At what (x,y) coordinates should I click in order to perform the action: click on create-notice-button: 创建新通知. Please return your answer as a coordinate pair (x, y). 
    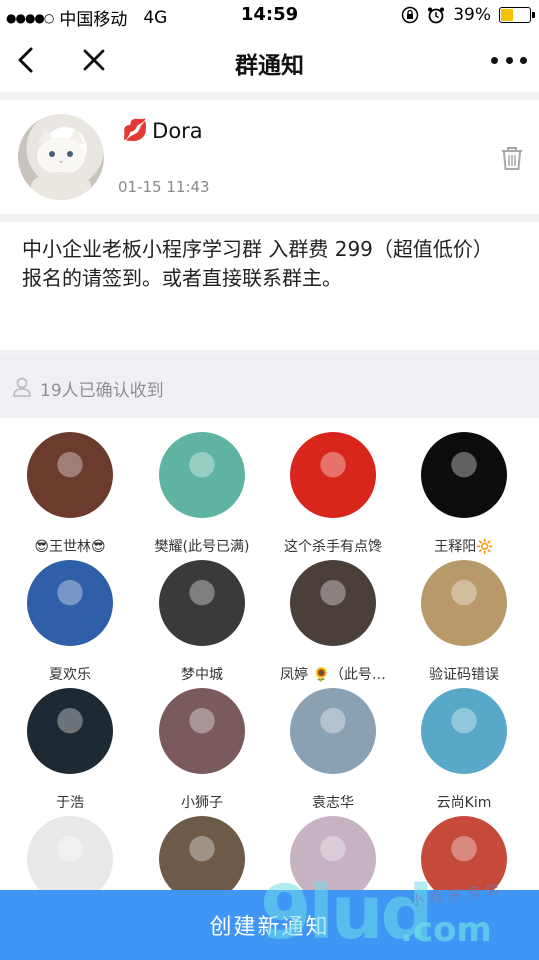
    Looking at the image, I should click on (269, 925).